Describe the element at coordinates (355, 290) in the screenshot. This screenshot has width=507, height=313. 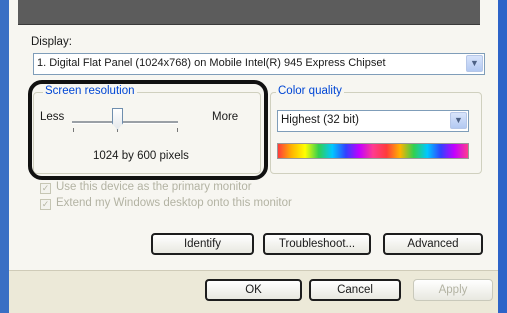
I see `cancel-button: Cancel` at that location.